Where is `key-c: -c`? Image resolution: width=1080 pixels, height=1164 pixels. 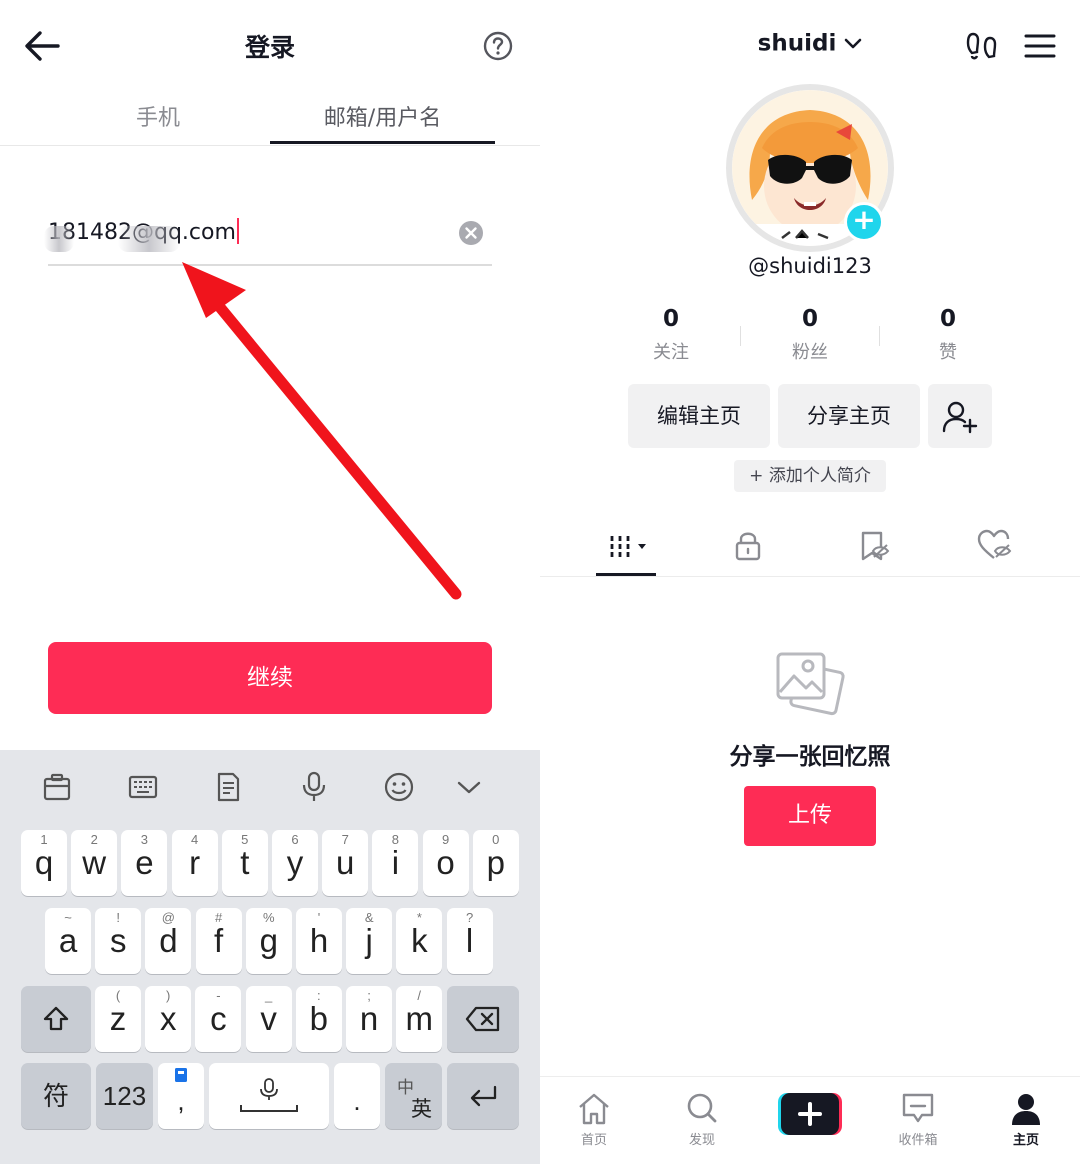
key-c: -c is located at coordinates (218, 1019).